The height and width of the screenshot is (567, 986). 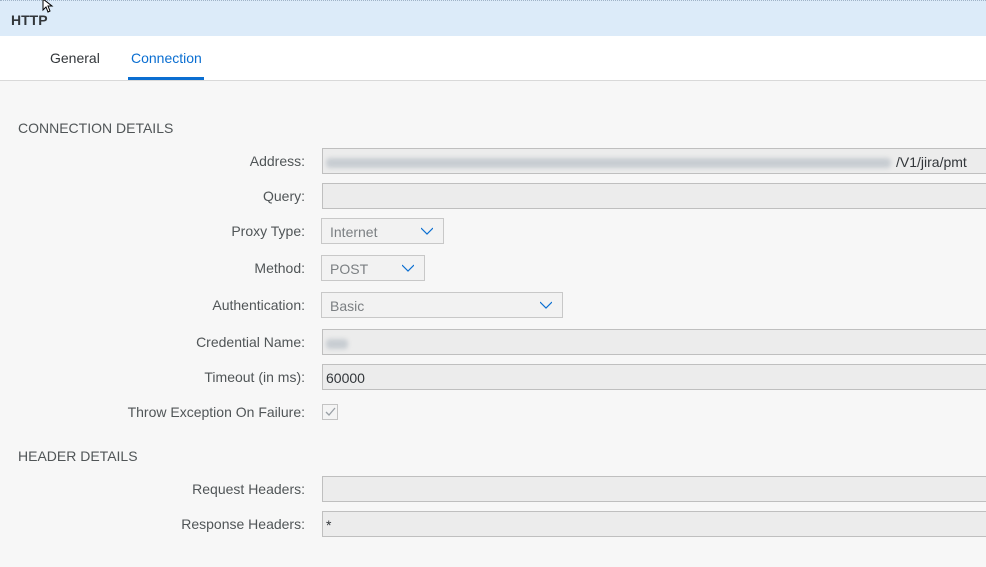 I want to click on header-details-heading: HEADER DETAILS, so click(x=78, y=456).